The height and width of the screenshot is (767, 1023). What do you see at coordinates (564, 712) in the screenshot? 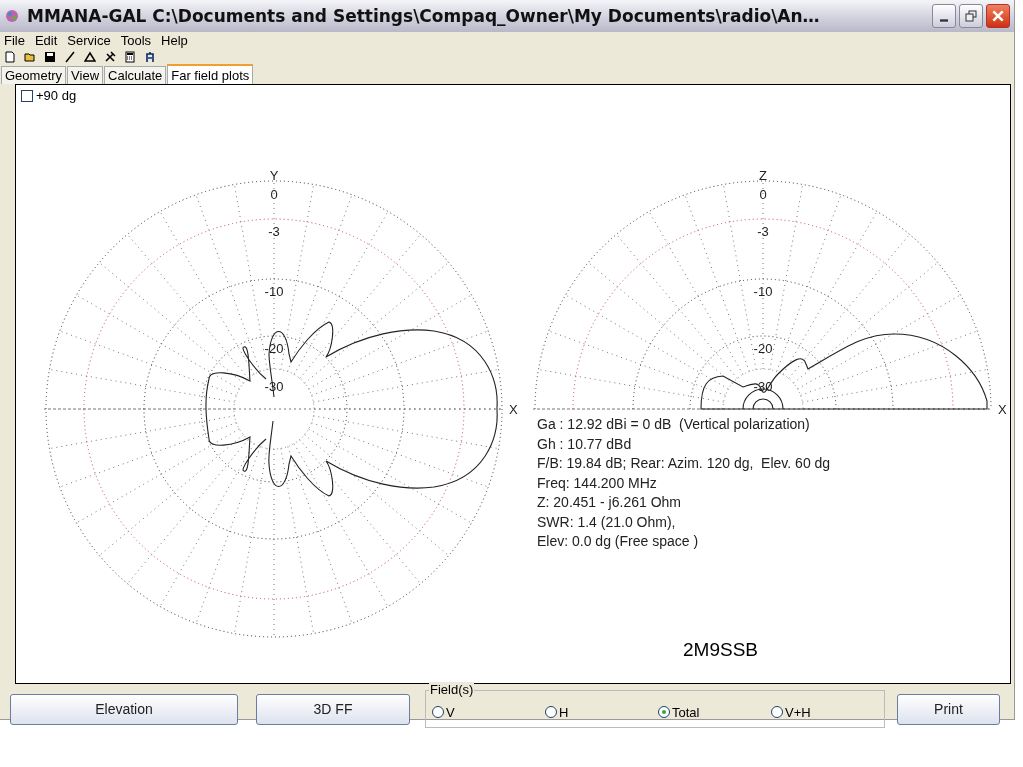
I see `radio-label: H` at bounding box center [564, 712].